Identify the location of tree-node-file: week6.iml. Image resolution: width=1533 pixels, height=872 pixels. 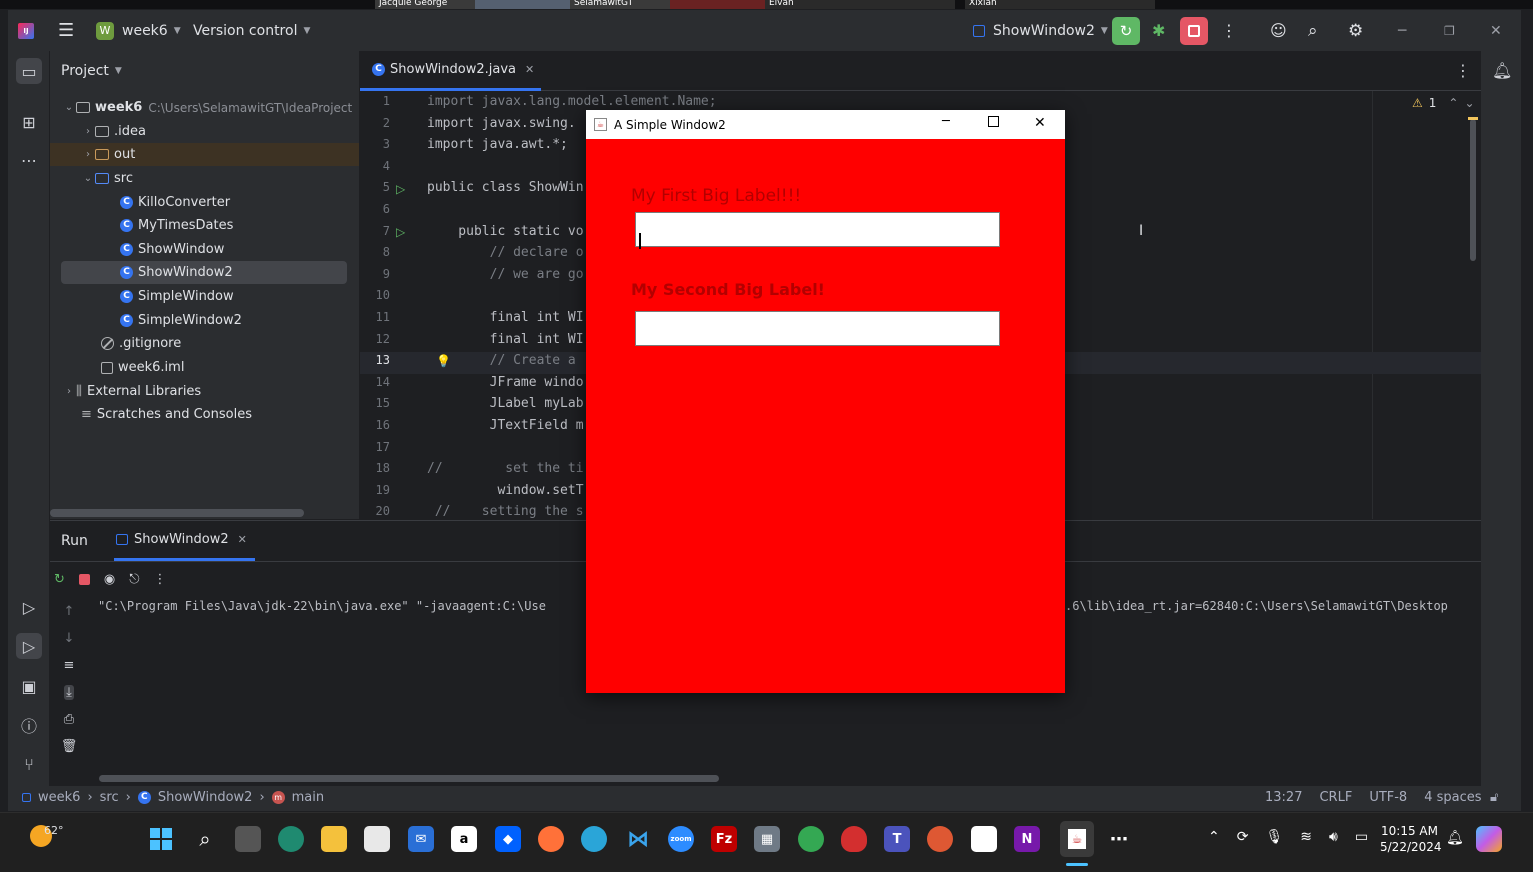
(204, 367).